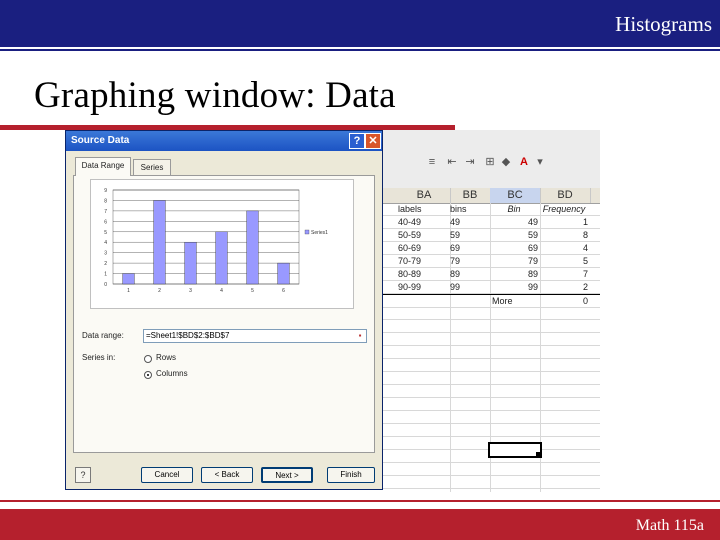  What do you see at coordinates (148, 375) in the screenshot?
I see `columns-radio` at bounding box center [148, 375].